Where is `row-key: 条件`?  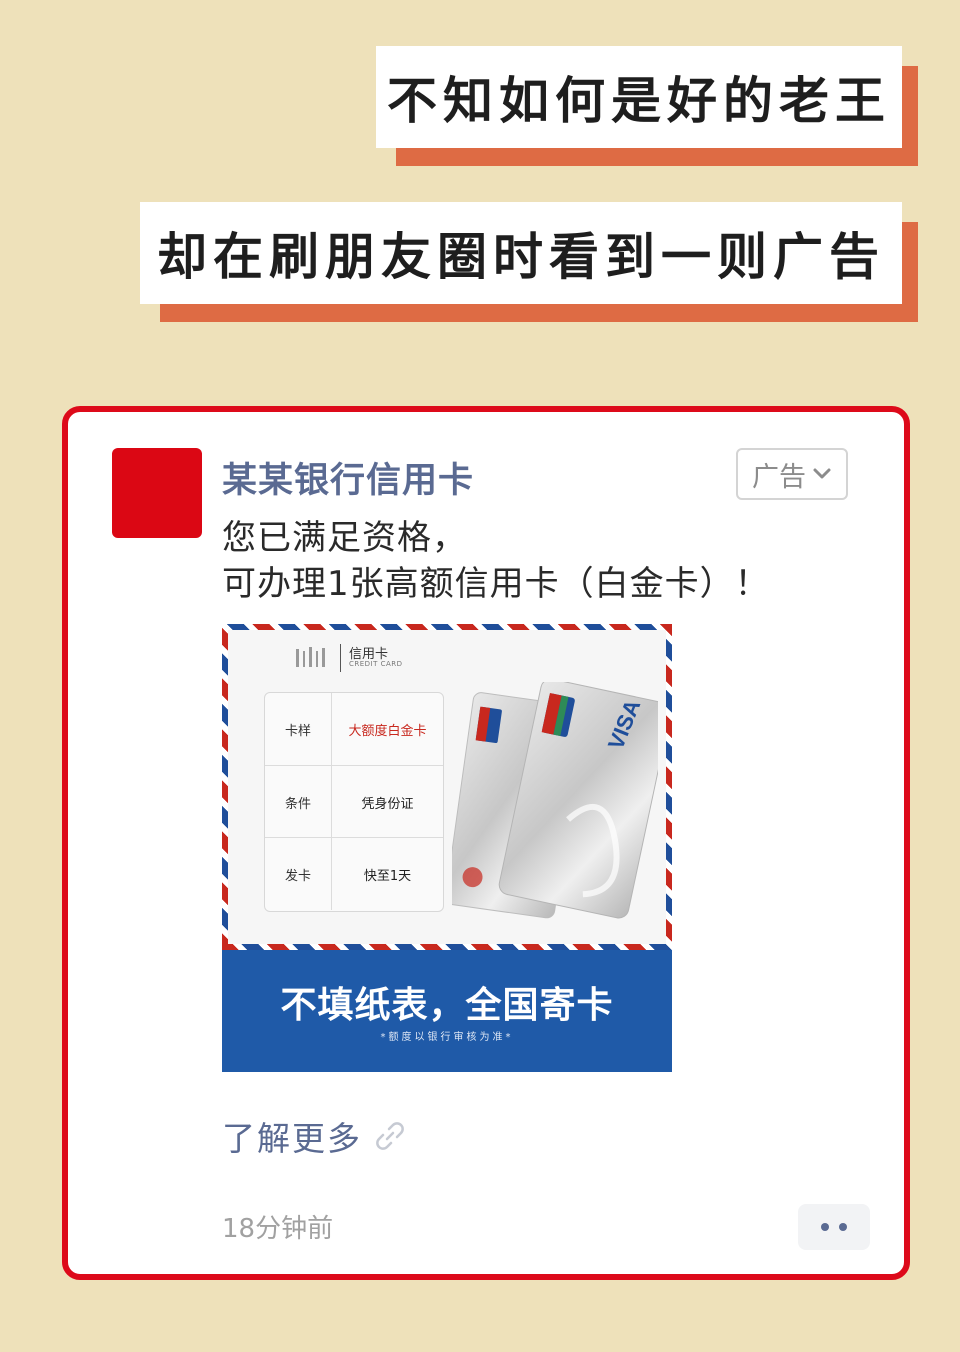
row-key: 条件 is located at coordinates (298, 802).